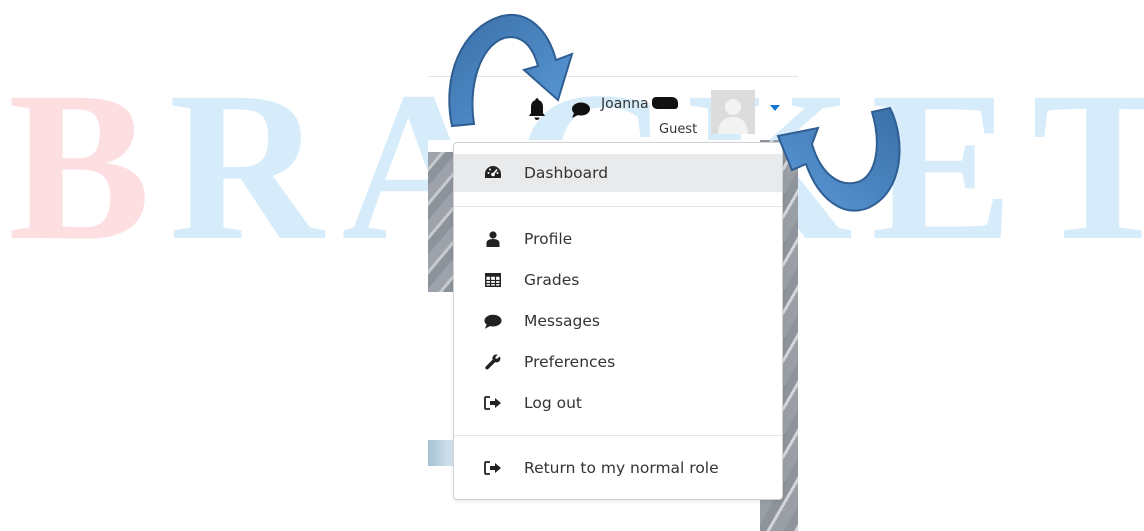  Describe the element at coordinates (548, 239) in the screenshot. I see `menu-item-label: Profile` at that location.